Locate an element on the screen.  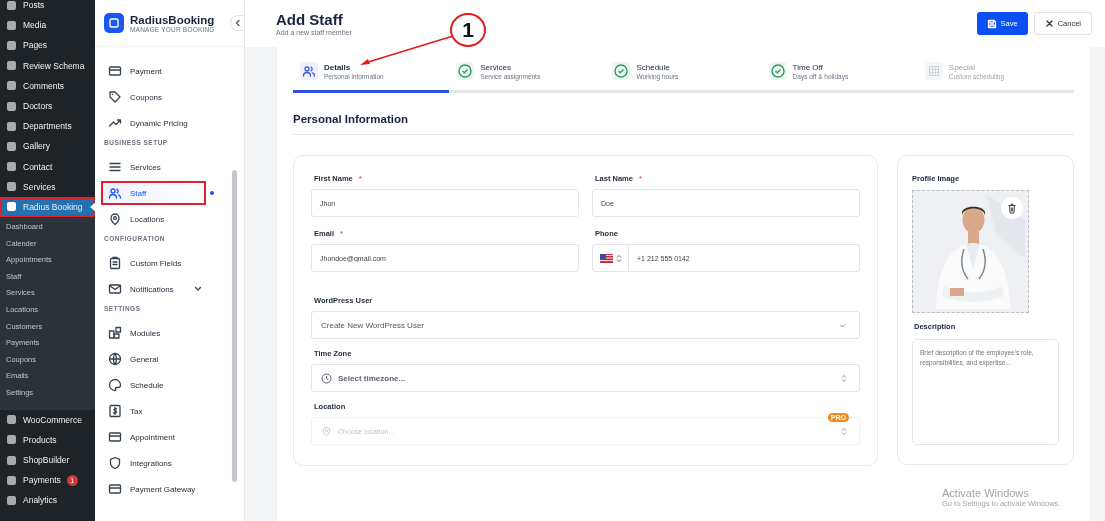
step-title: Schedule is located at coordinates (653, 67).